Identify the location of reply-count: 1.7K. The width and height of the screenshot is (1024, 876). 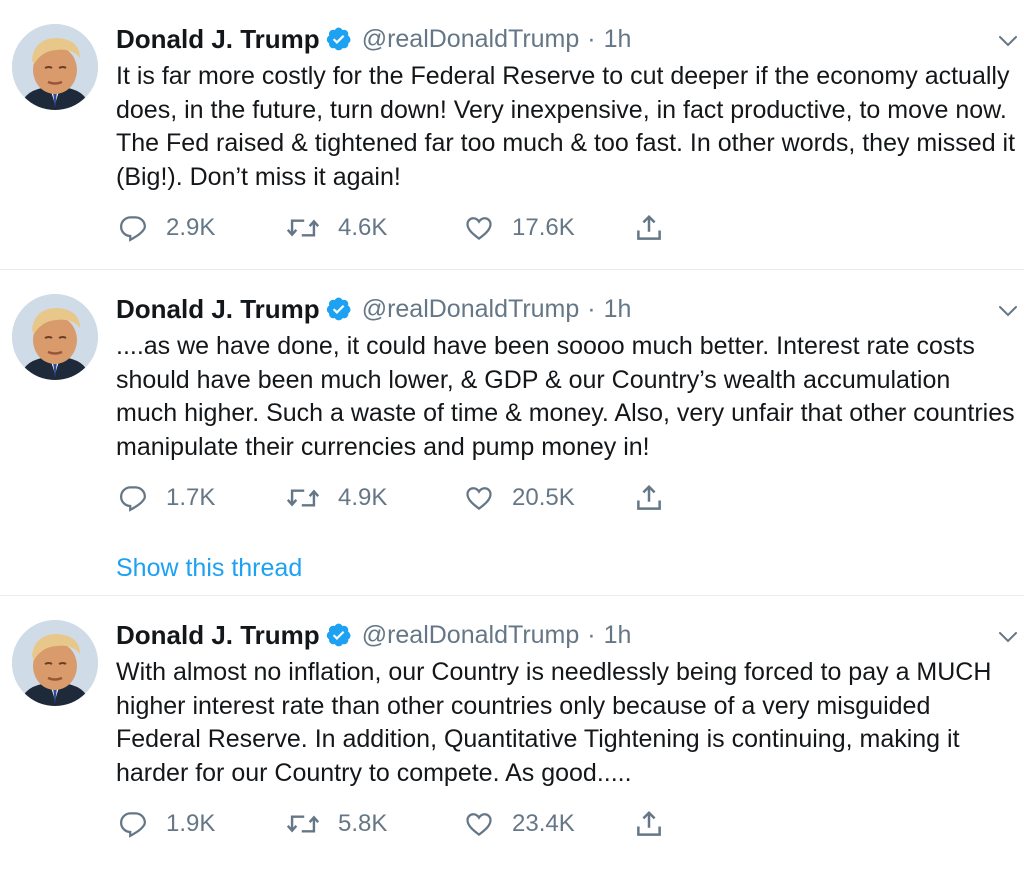
(191, 497).